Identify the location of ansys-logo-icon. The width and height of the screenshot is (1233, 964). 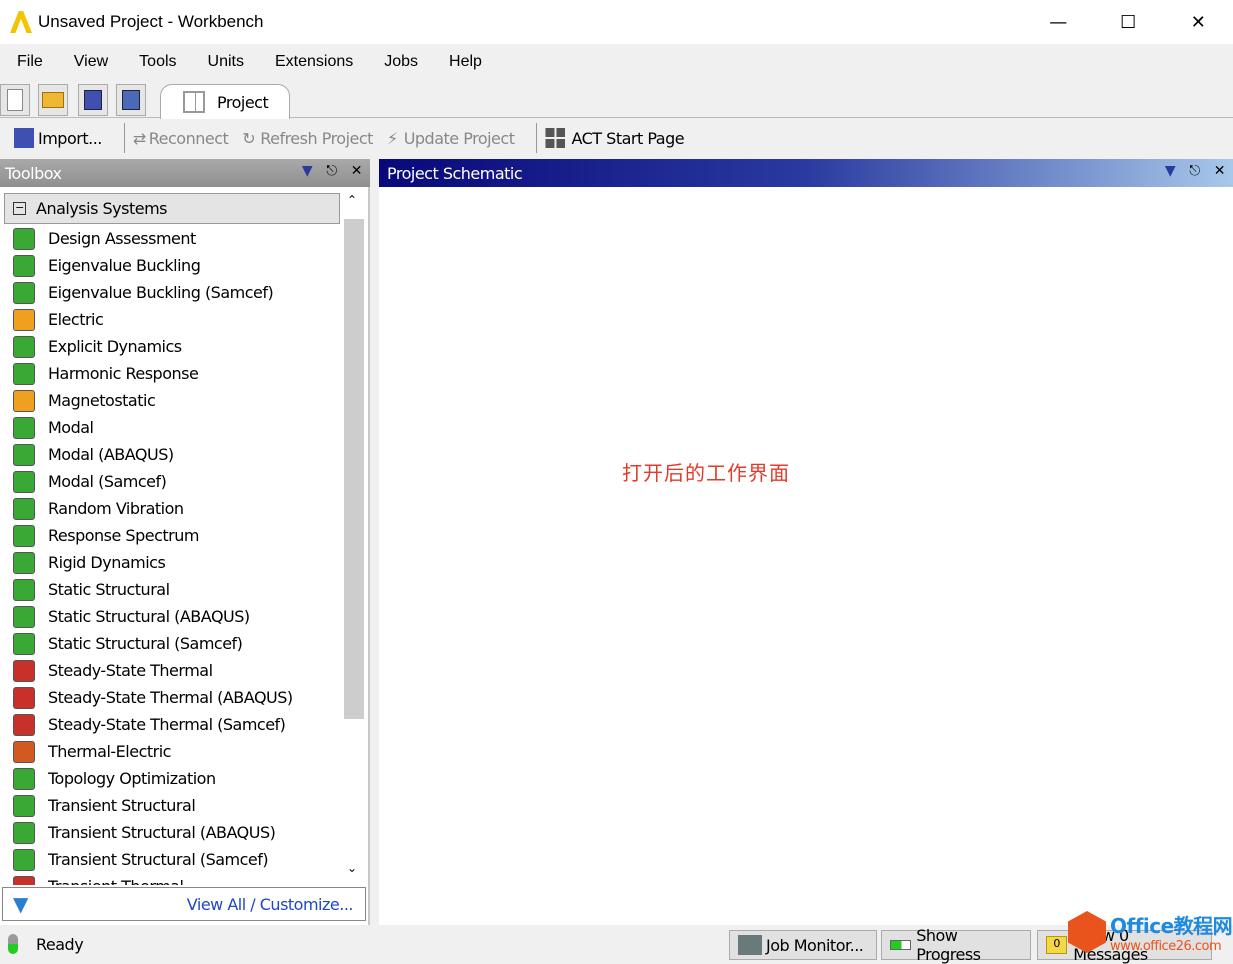
(21, 22).